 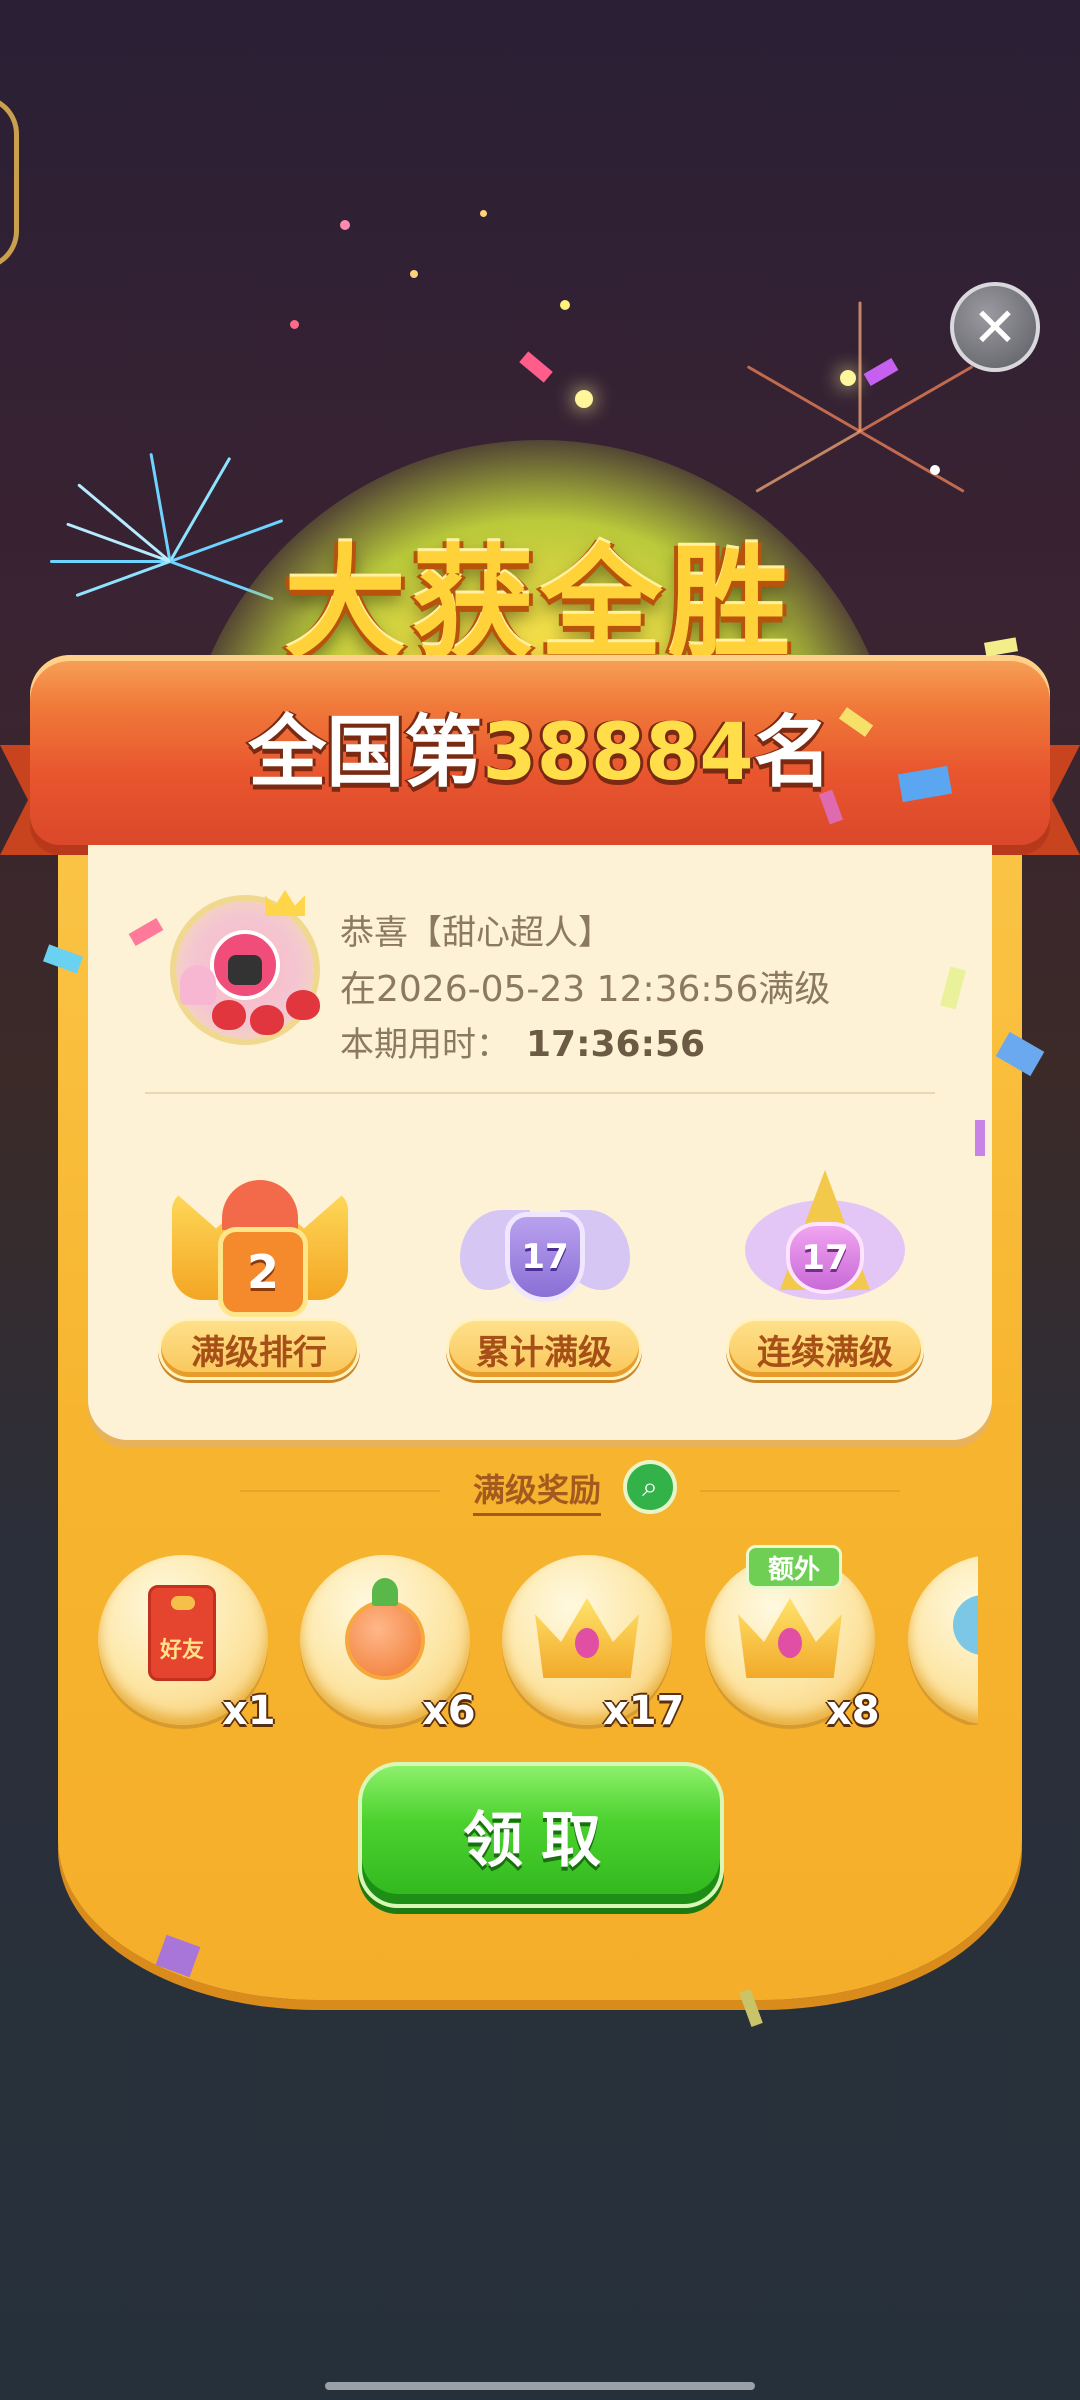 I want to click on close-button: ✕, so click(x=995, y=327).